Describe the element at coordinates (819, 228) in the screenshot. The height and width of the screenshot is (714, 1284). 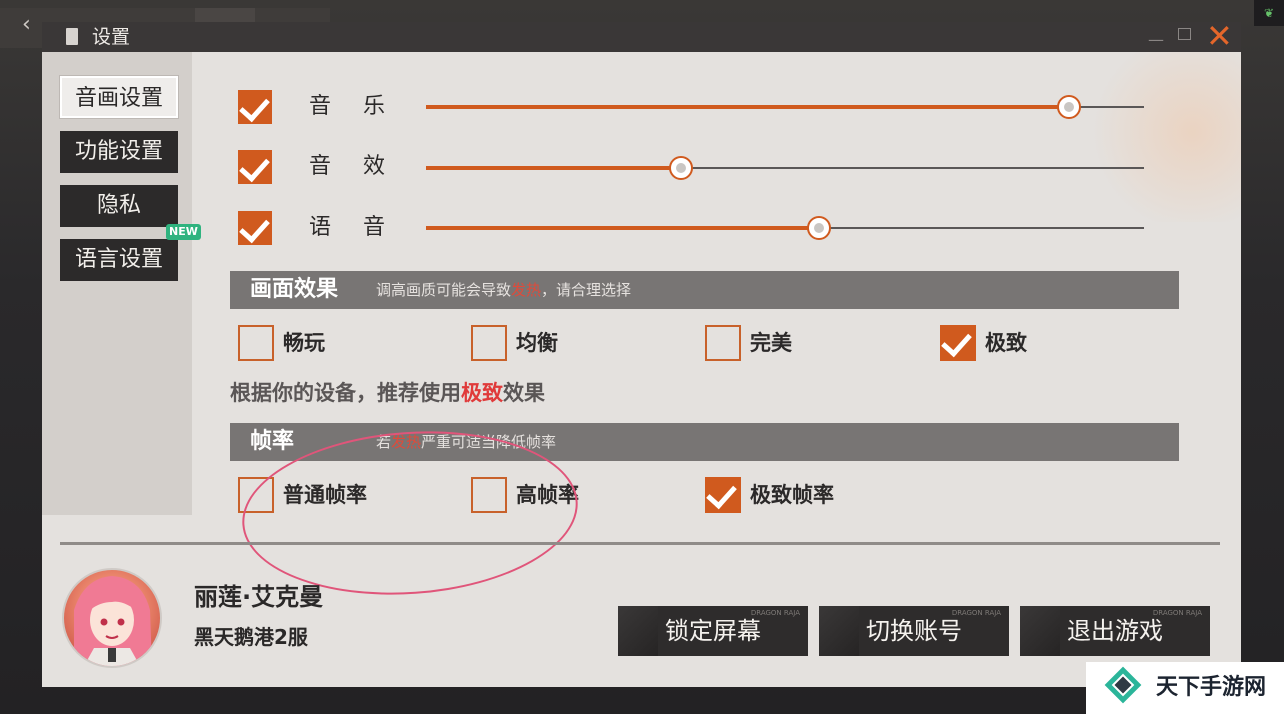
I see `voice-slider-handle` at that location.